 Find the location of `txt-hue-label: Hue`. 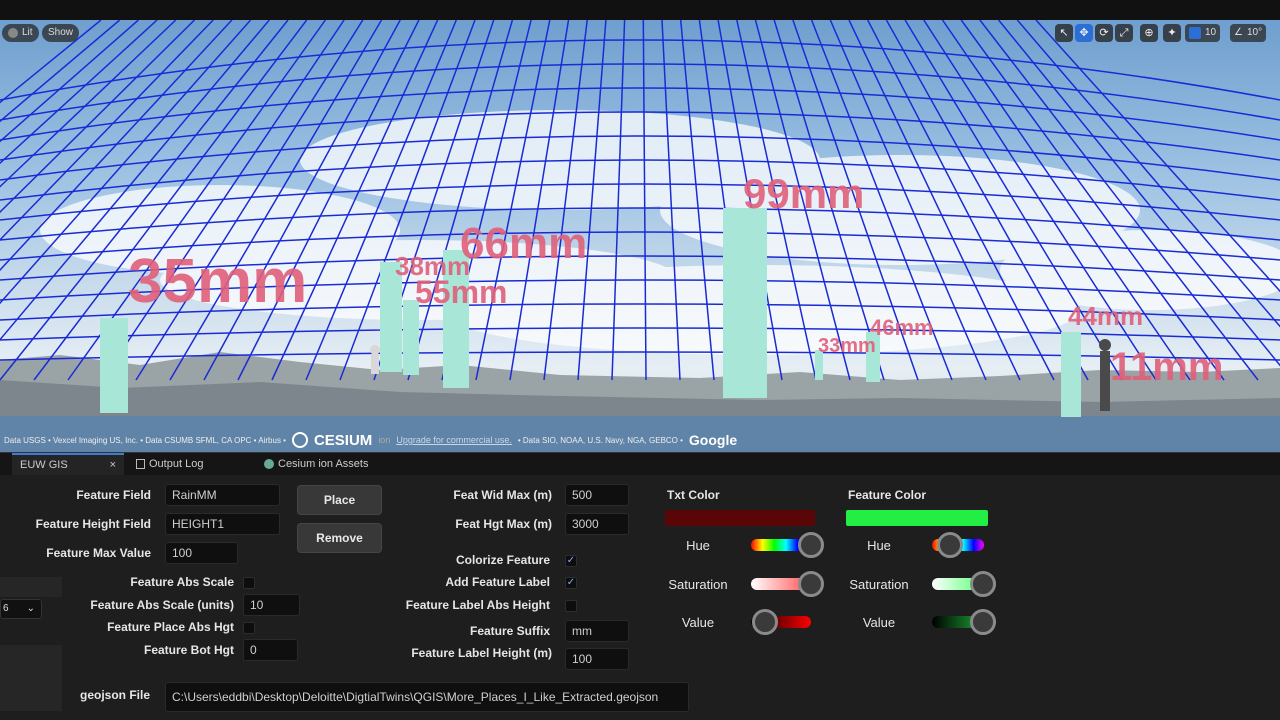

txt-hue-label: Hue is located at coordinates (698, 545).